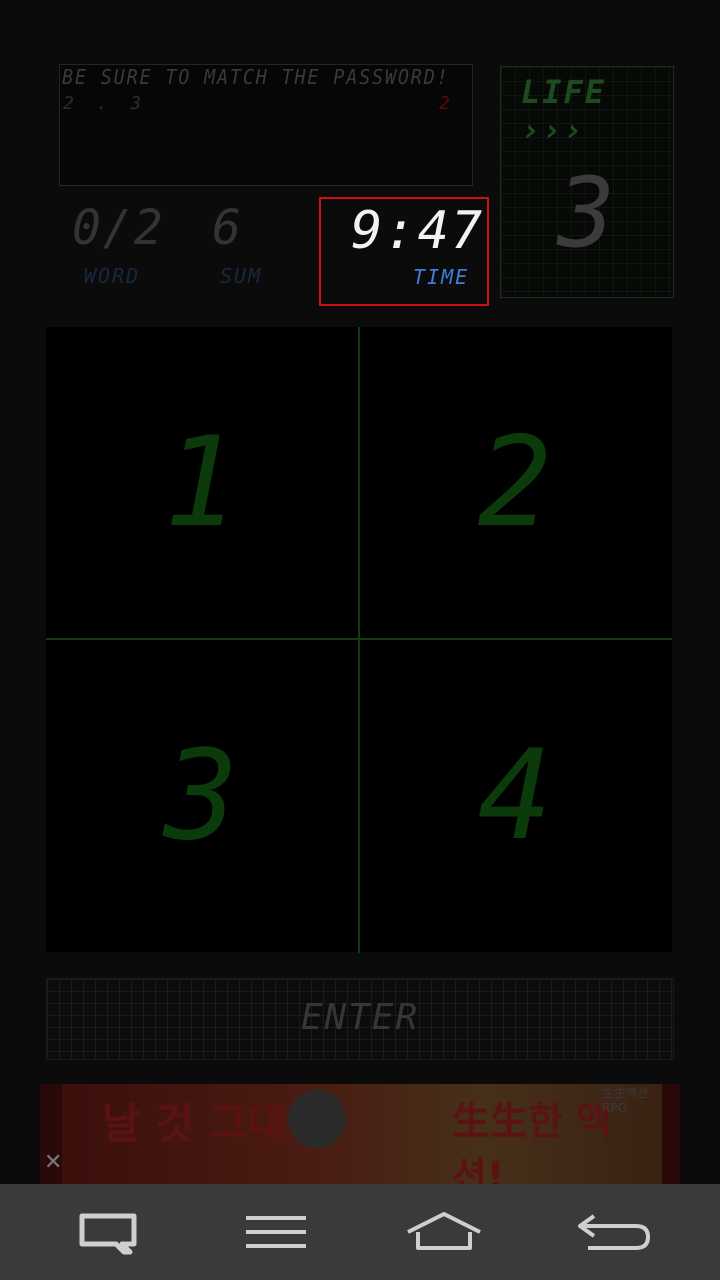 This screenshot has width=720, height=1280. I want to click on home-icon, so click(444, 1232).